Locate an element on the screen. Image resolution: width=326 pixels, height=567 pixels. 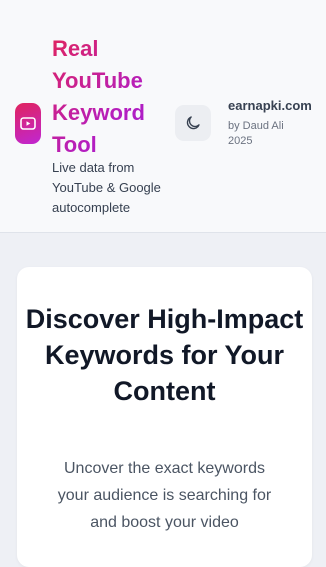
youtube-play-icon is located at coordinates (28, 123).